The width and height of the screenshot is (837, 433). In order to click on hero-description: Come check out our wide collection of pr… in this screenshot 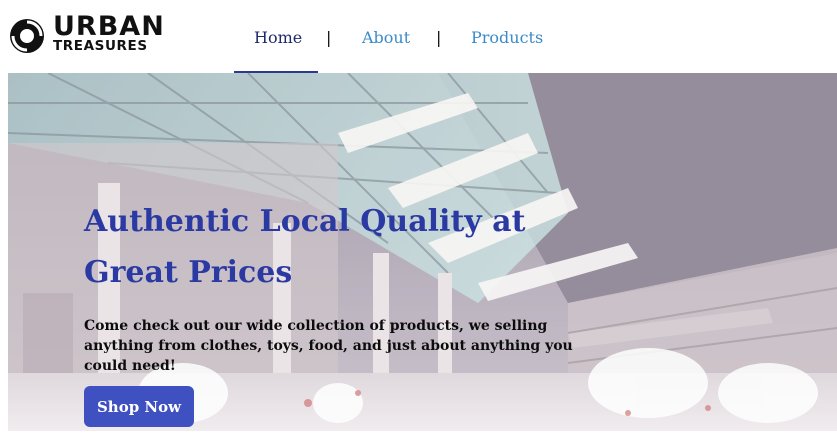, I will do `click(328, 346)`.